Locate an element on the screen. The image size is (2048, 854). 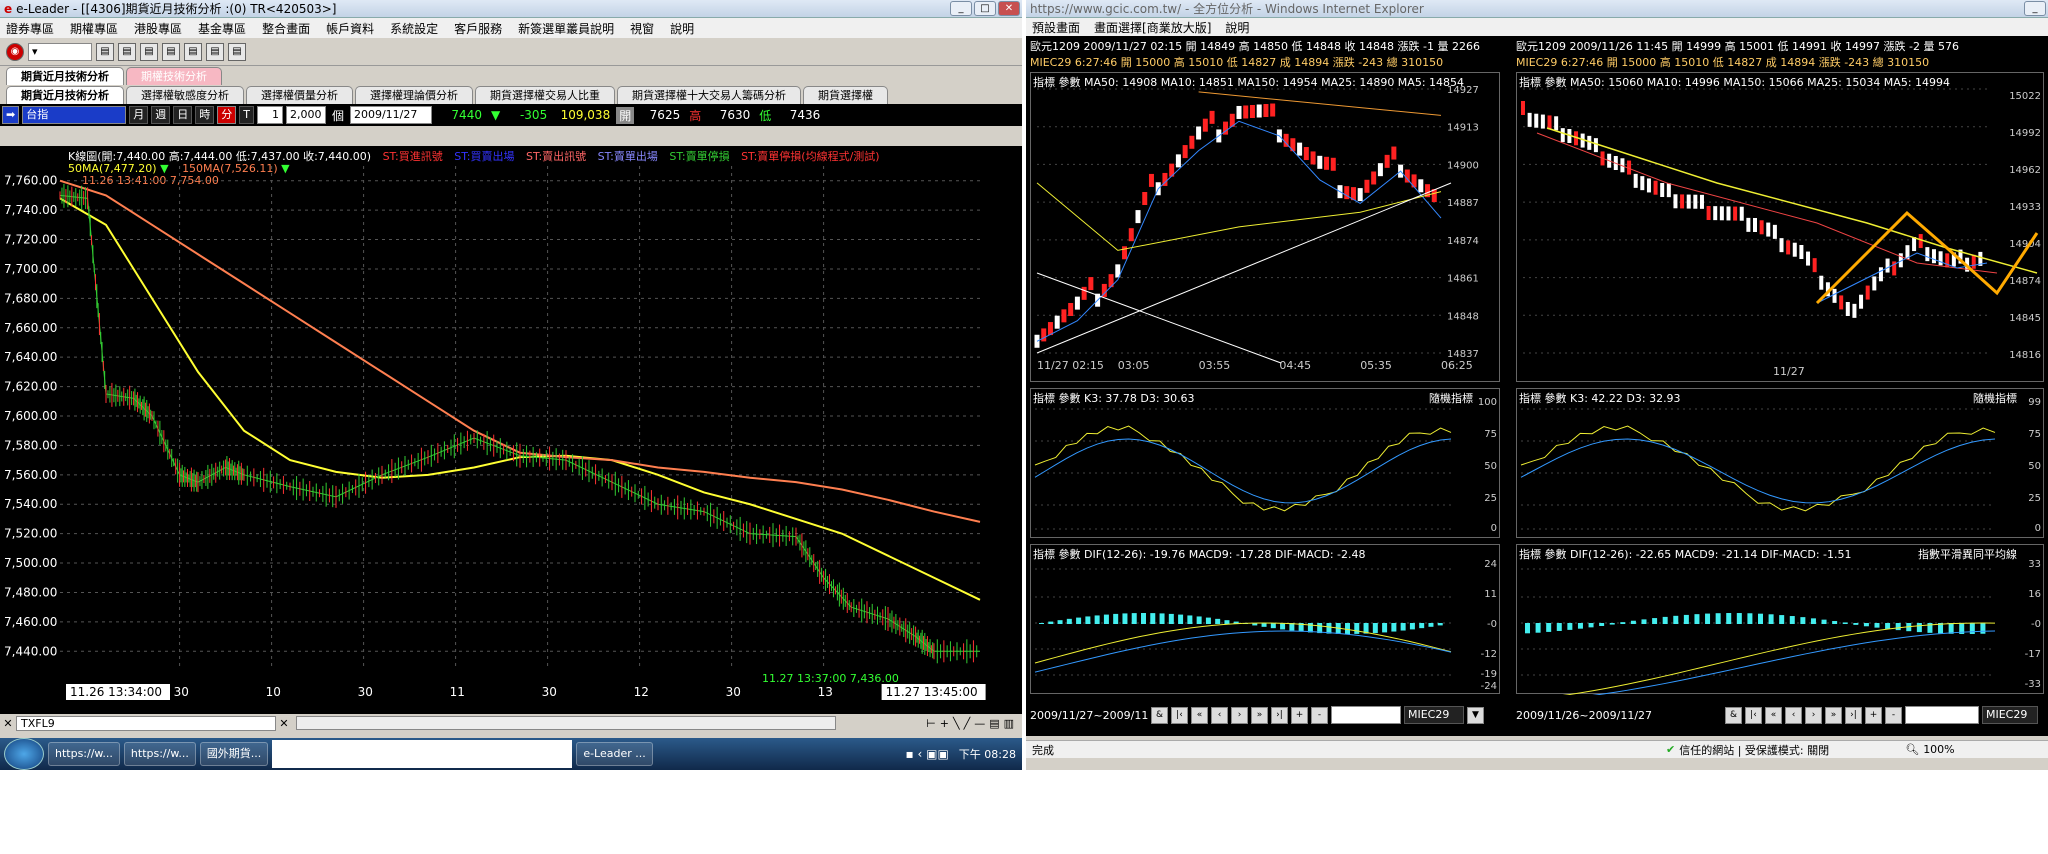
start-button is located at coordinates (24, 754).